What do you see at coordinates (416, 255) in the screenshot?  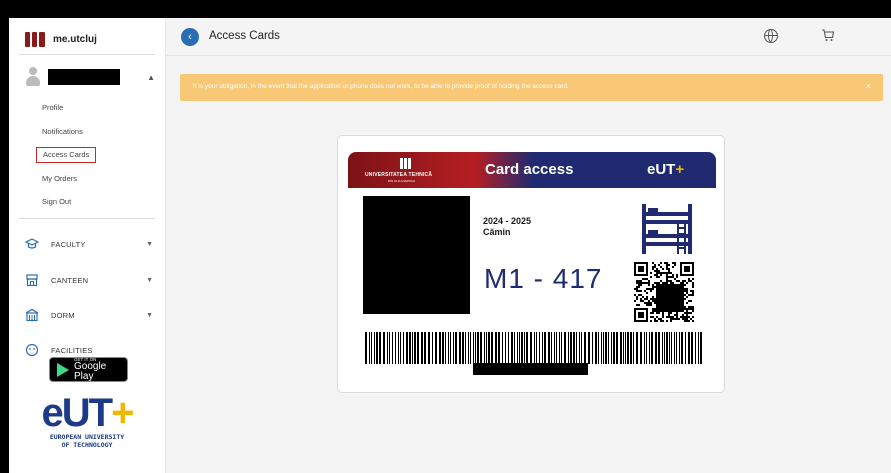 I see `holder-photo-redacted` at bounding box center [416, 255].